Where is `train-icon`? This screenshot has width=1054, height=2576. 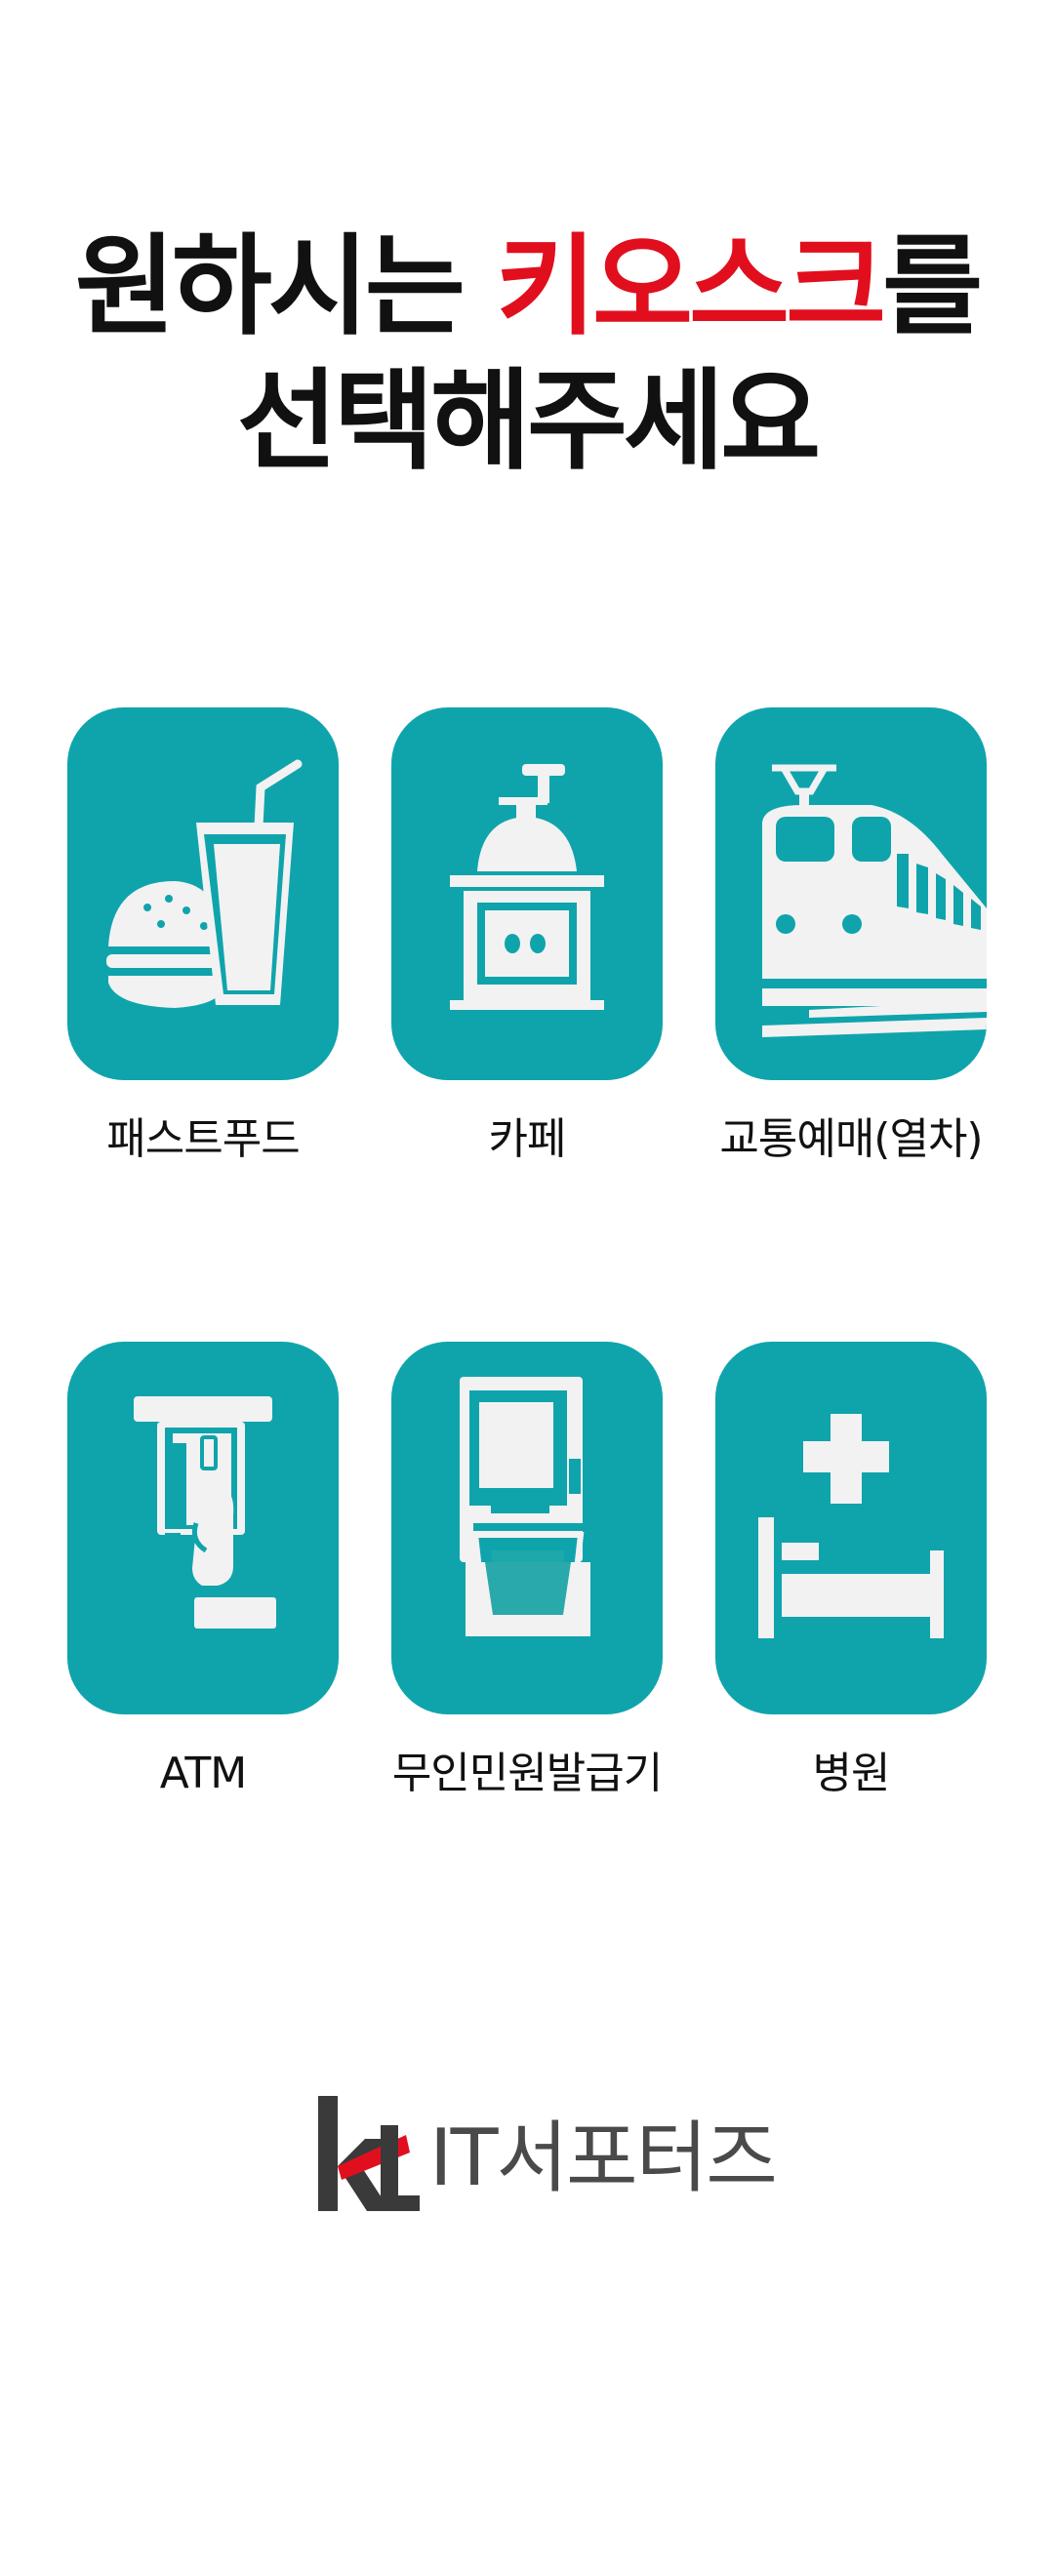
train-icon is located at coordinates (875, 900).